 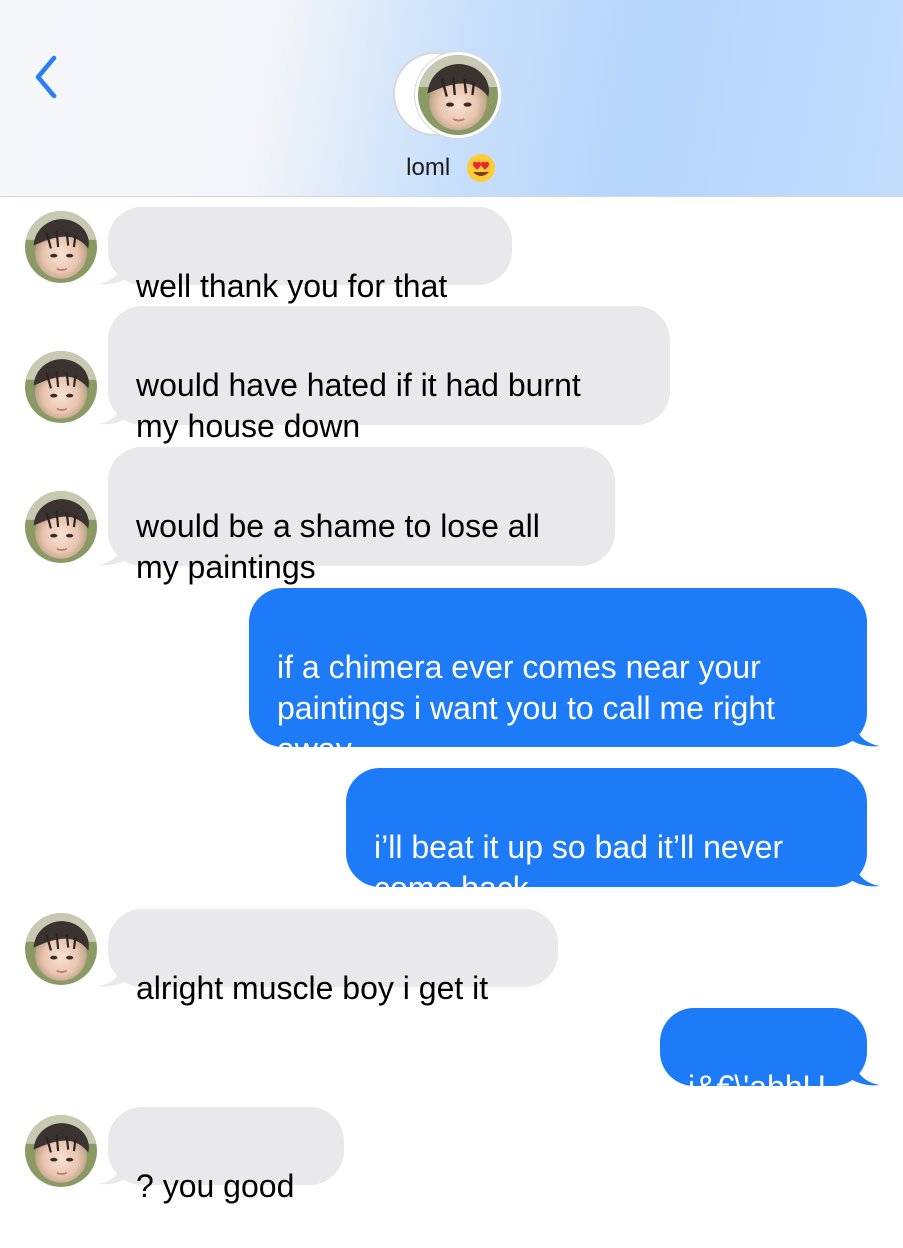 What do you see at coordinates (333, 957) in the screenshot?
I see `incoming-message-bubble: alright muscle boy i get it` at bounding box center [333, 957].